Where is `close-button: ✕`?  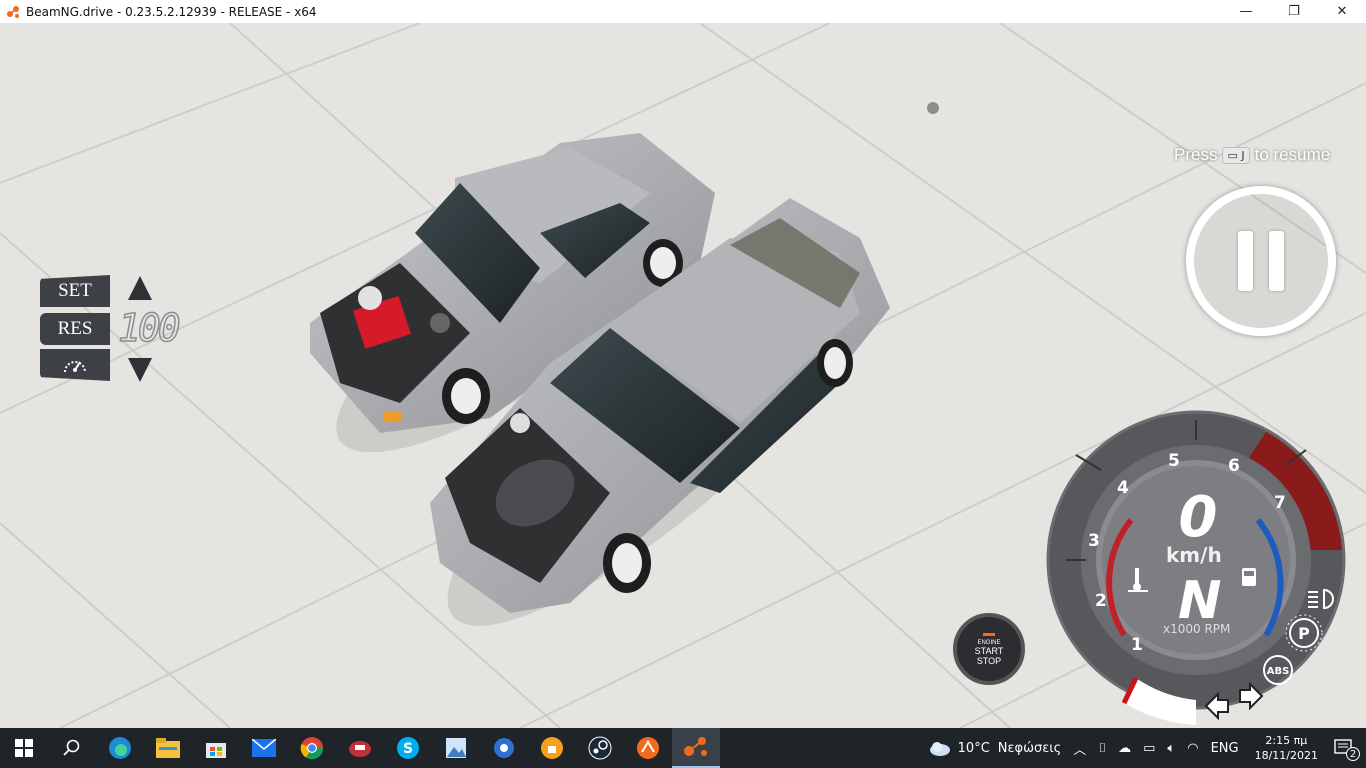
close-button: ✕ is located at coordinates (1342, 11).